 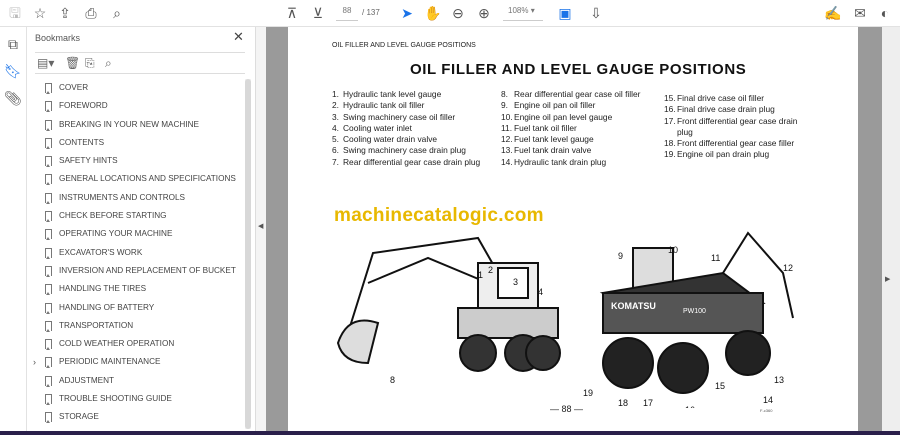 I want to click on bookmark-item: SAFETY HINTS, so click(x=136, y=161).